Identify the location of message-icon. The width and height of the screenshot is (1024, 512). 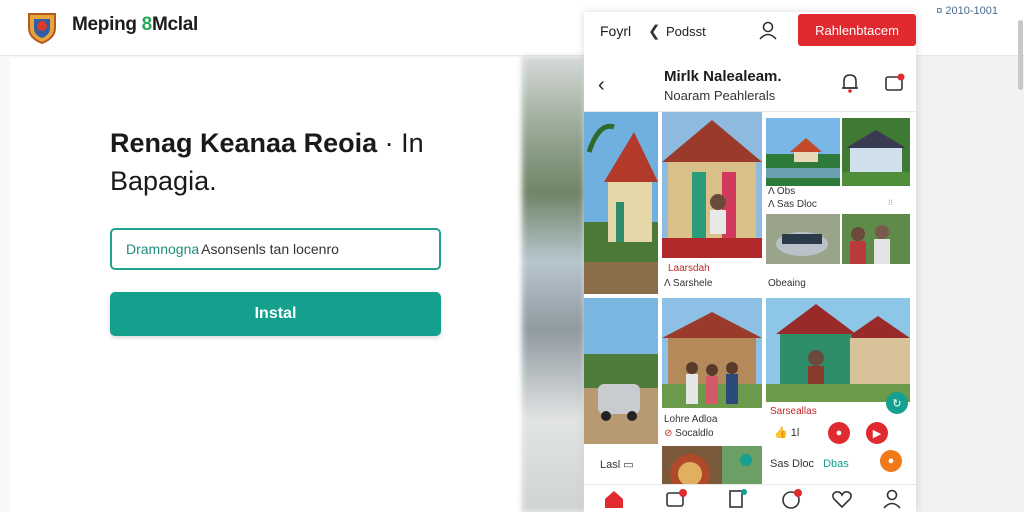
(676, 499).